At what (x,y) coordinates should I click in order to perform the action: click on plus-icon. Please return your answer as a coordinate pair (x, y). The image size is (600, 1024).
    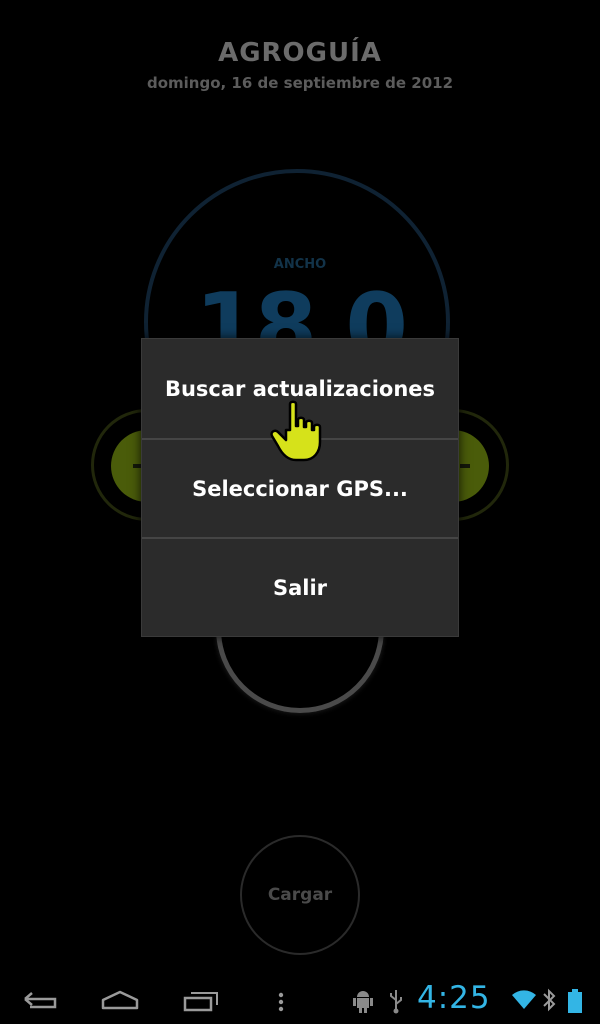
    Looking at the image, I should click on (465, 466).